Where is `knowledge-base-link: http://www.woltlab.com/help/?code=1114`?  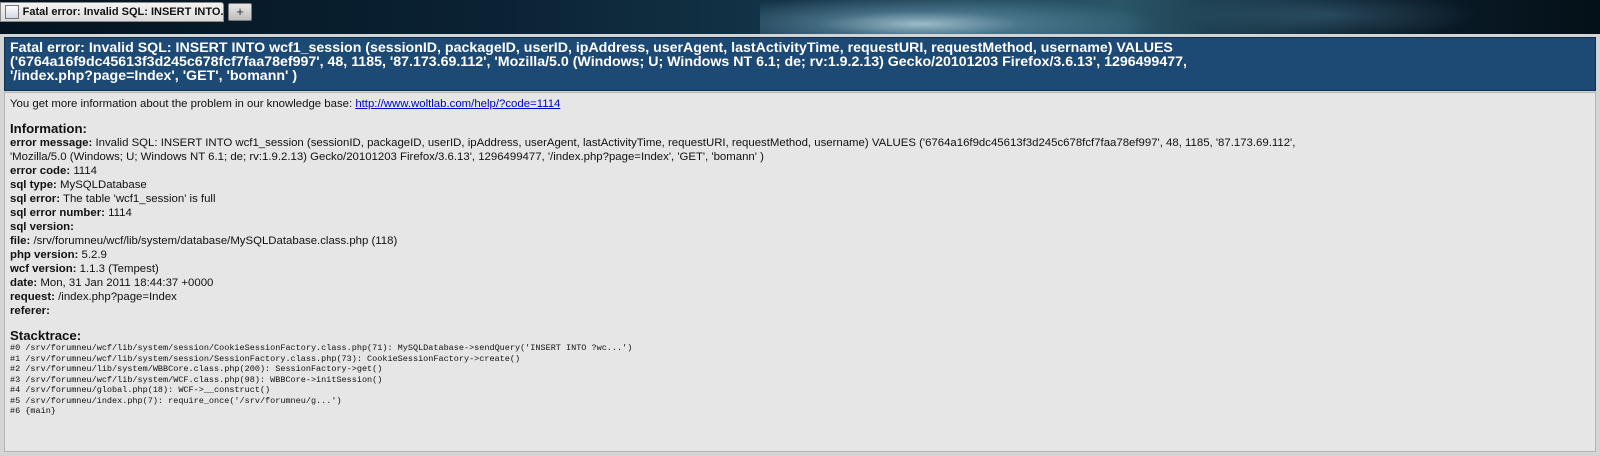
knowledge-base-link: http://www.woltlab.com/help/?code=1114 is located at coordinates (457, 104).